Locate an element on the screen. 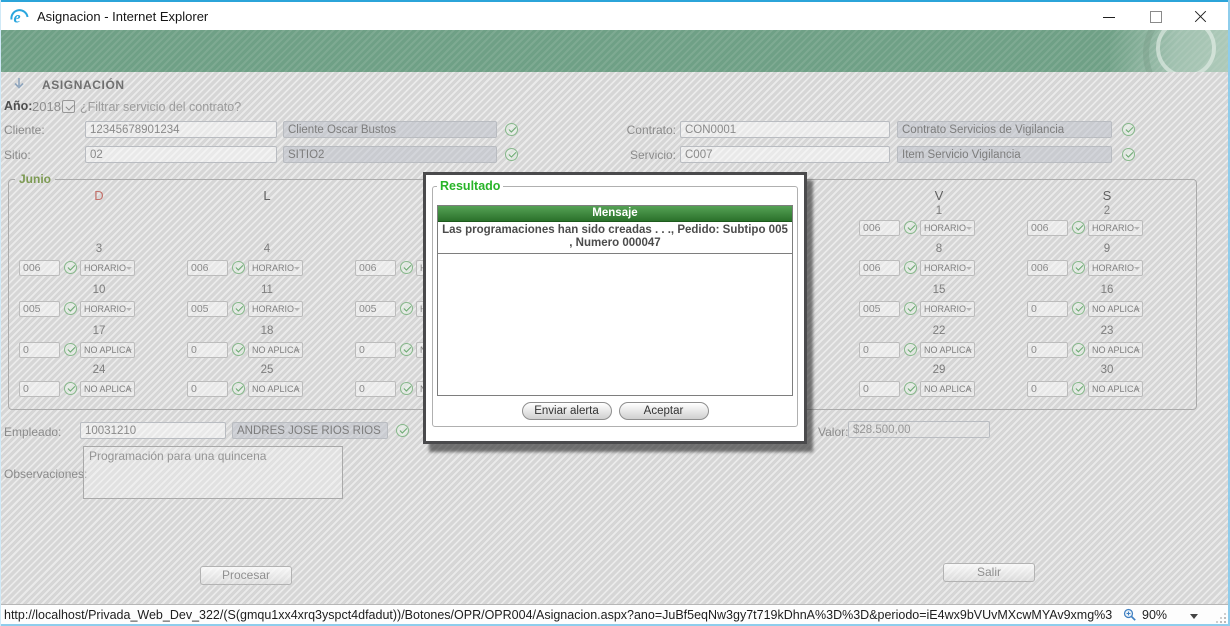 This screenshot has height=626, width=1230. calendar-day-number: 29 is located at coordinates (939, 370).